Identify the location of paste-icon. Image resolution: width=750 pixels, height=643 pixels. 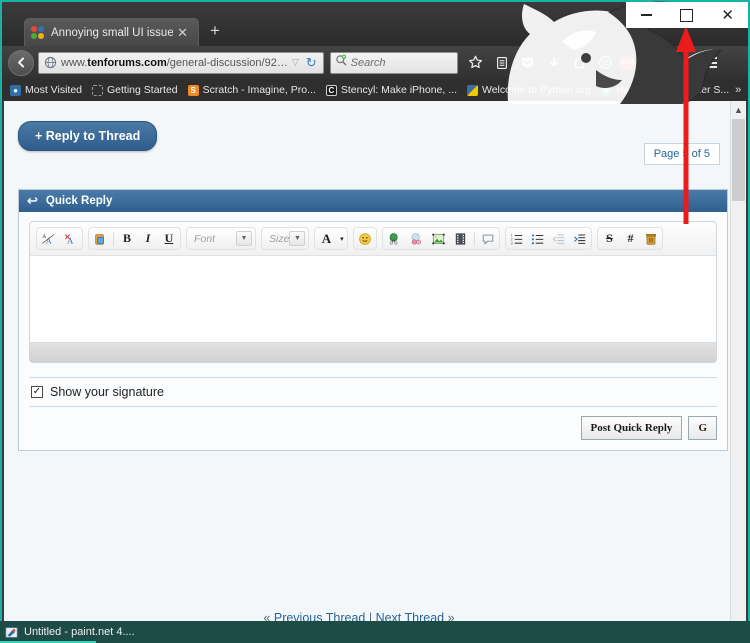
(100, 238).